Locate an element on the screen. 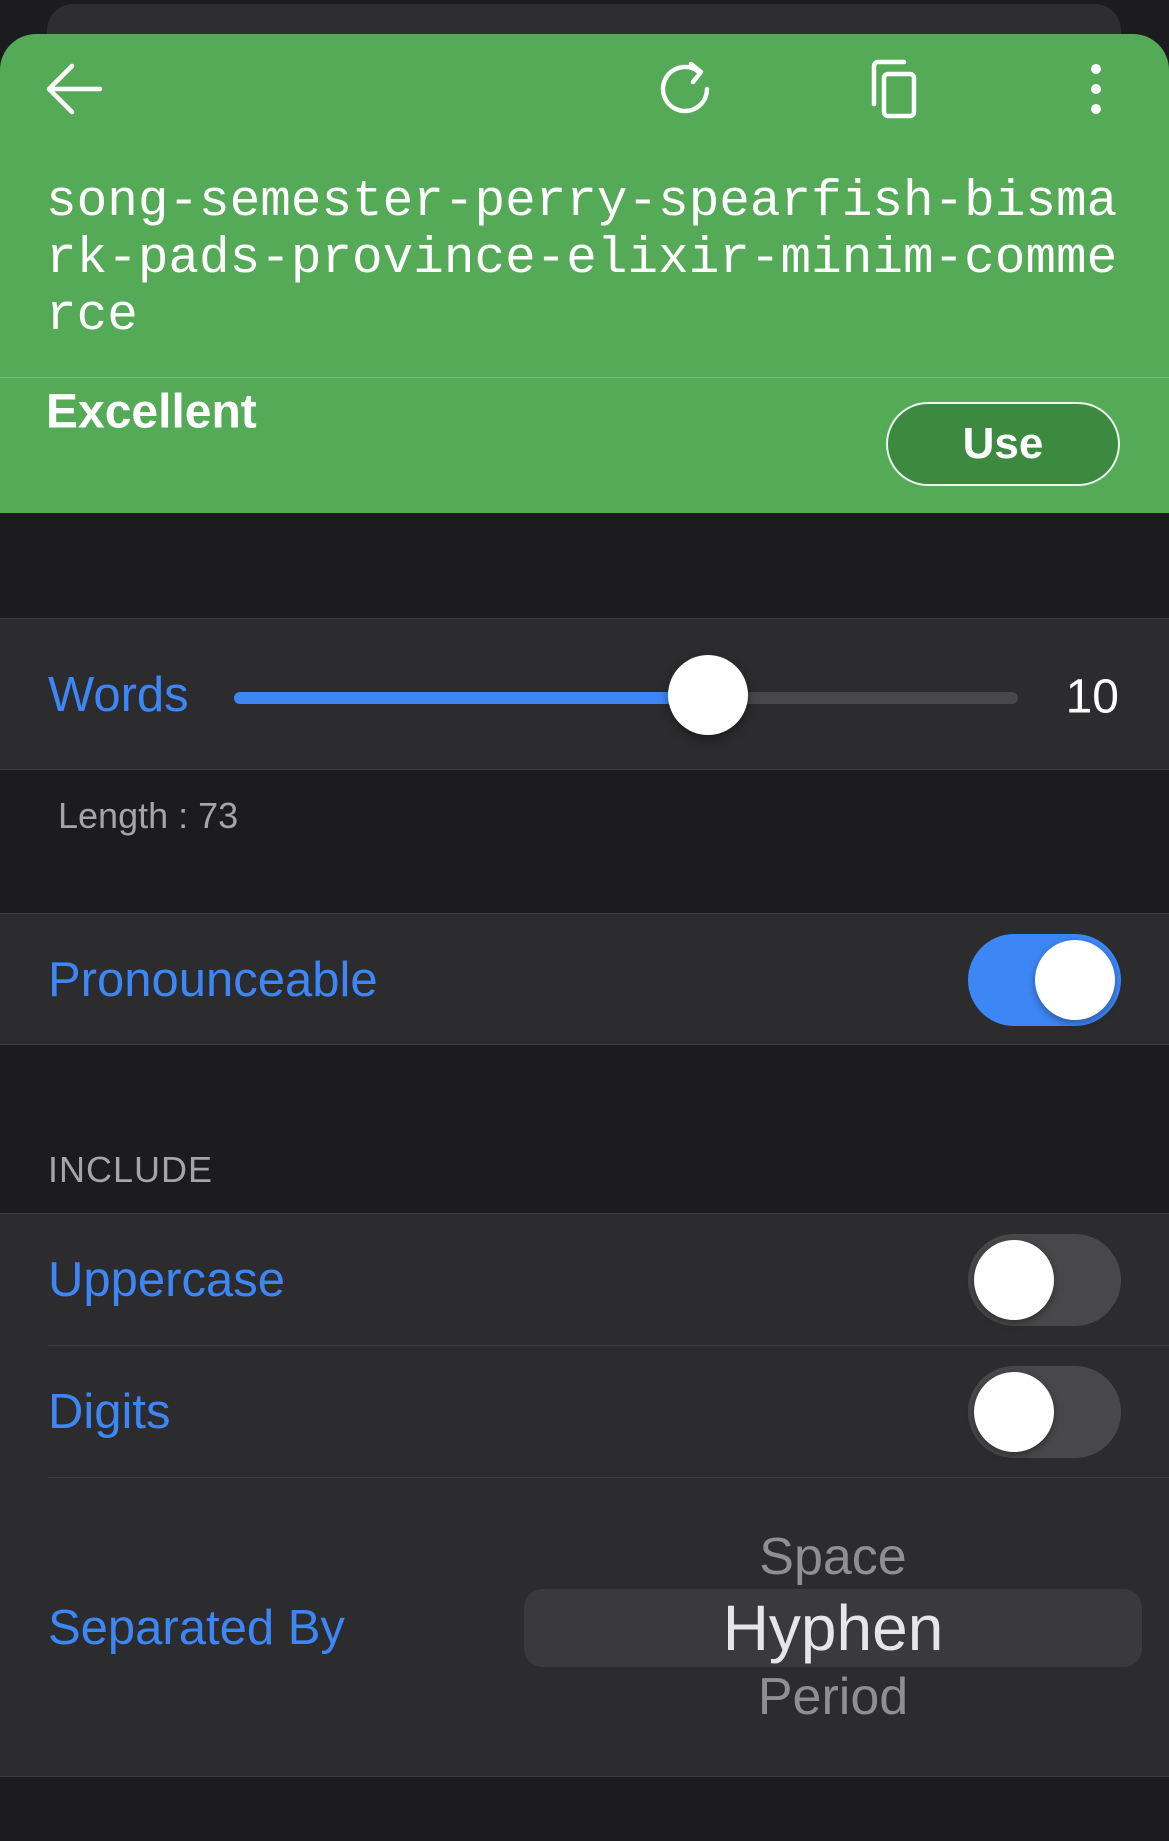 Image resolution: width=1169 pixels, height=1841 pixels. refresh-icon is located at coordinates (686, 89).